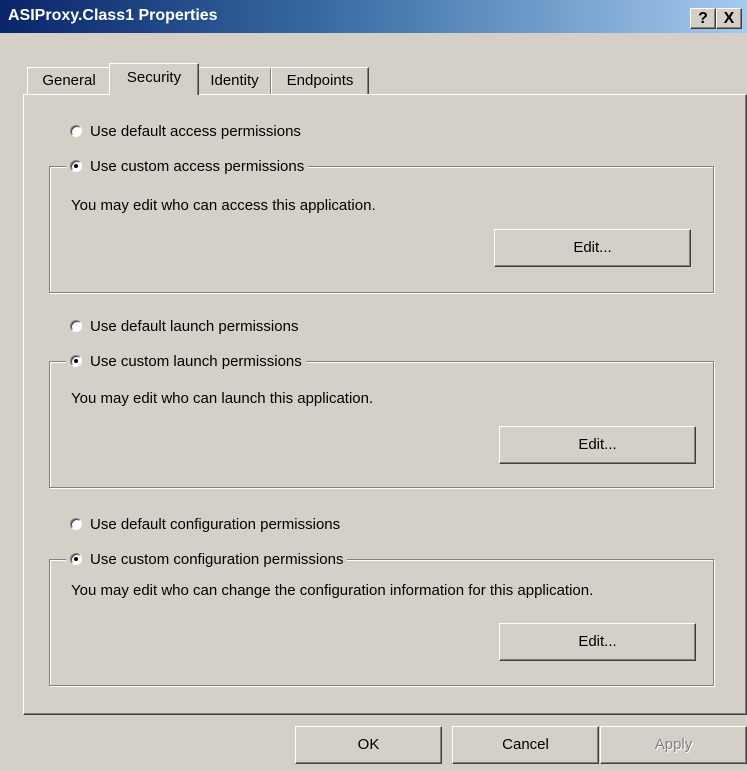 The height and width of the screenshot is (771, 747). I want to click on ok-button: OK, so click(368, 745).